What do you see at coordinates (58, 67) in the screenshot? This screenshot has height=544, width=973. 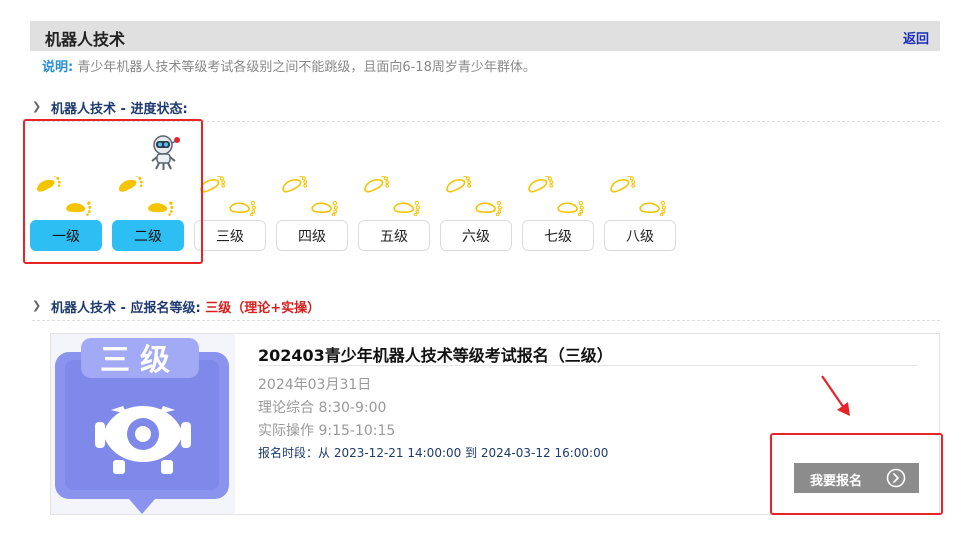 I see `note-label: 说明:` at bounding box center [58, 67].